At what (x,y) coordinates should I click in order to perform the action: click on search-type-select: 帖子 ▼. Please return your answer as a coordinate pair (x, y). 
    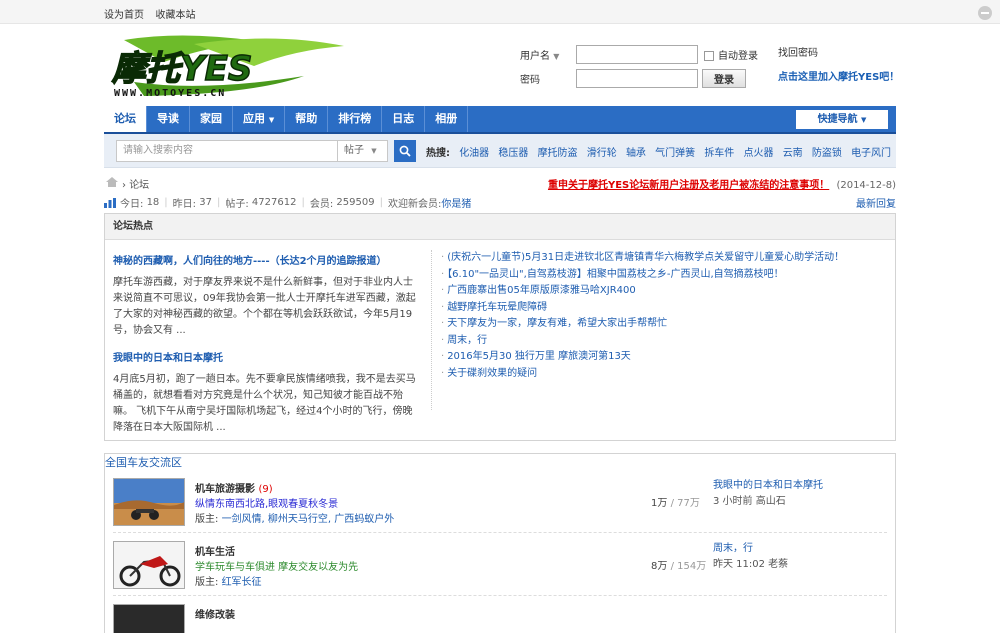
    Looking at the image, I should click on (363, 151).